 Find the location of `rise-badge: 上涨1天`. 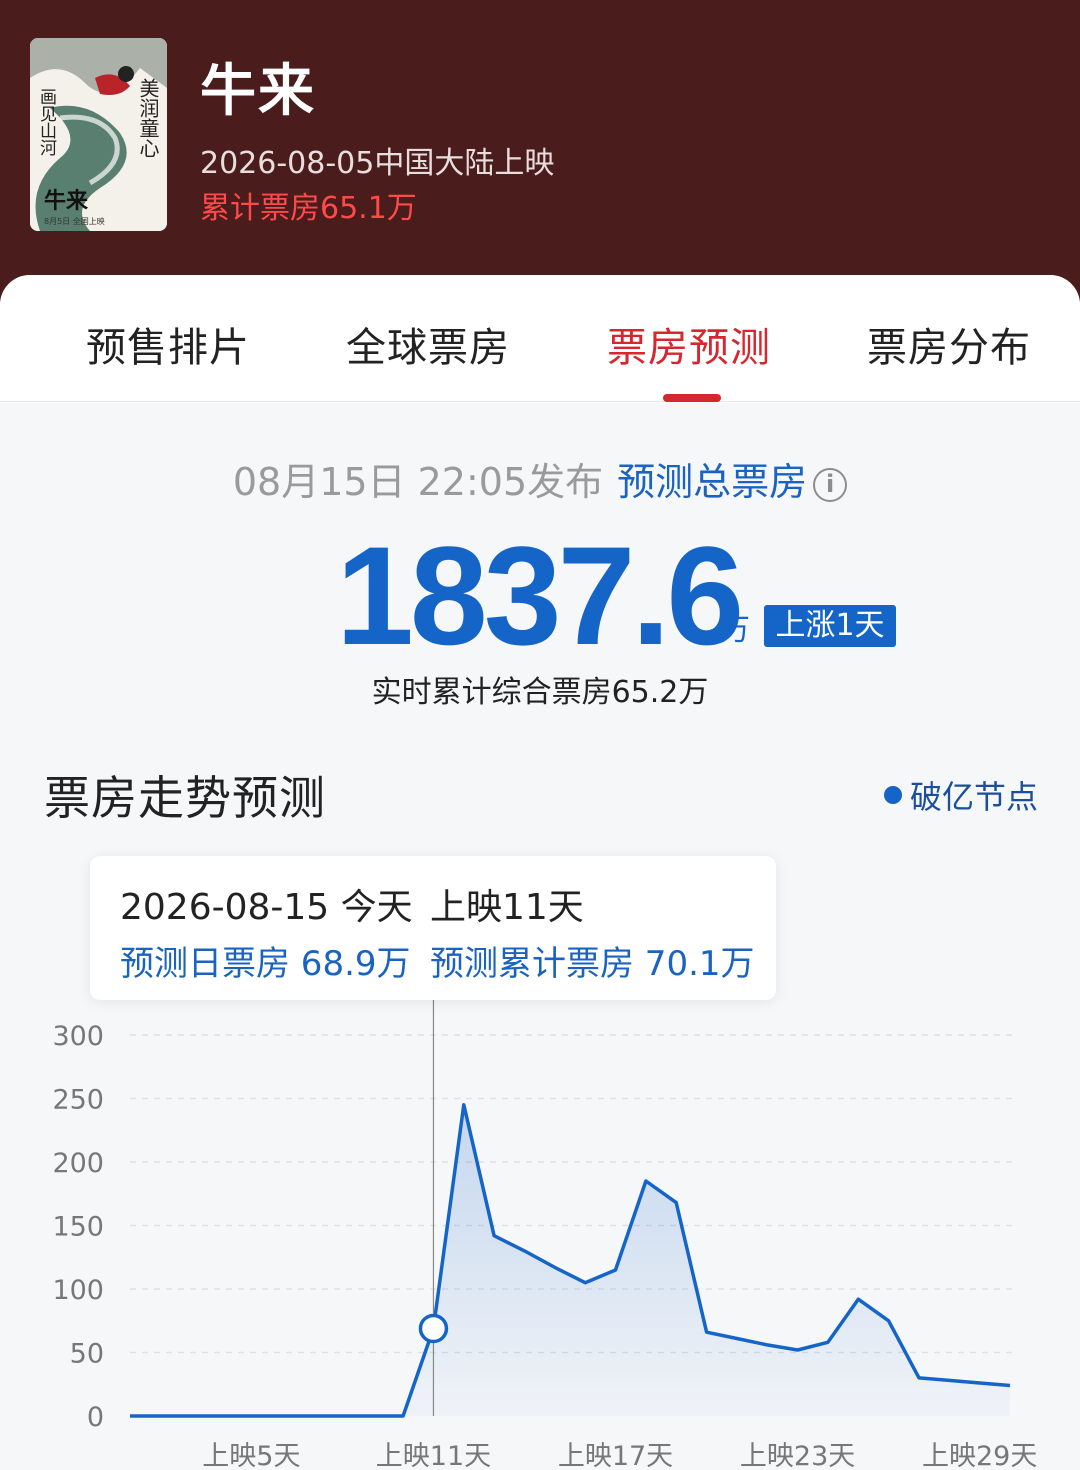

rise-badge: 上涨1天 is located at coordinates (830, 626).